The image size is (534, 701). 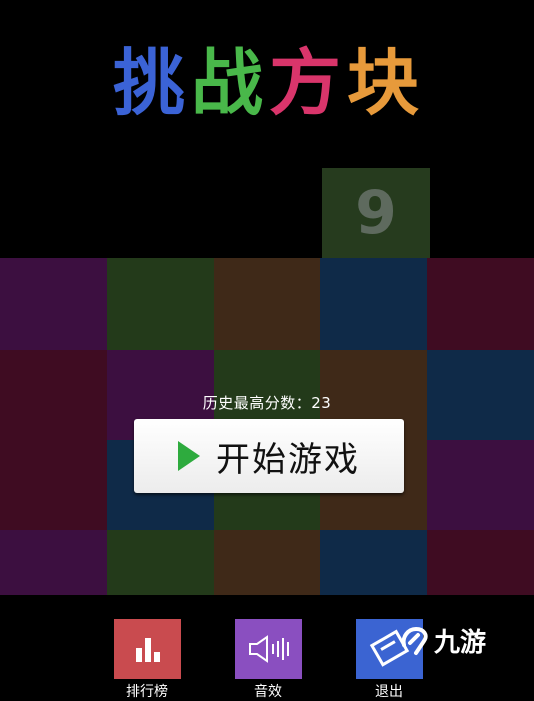 I want to click on sound-label: 音效, so click(x=268, y=692).